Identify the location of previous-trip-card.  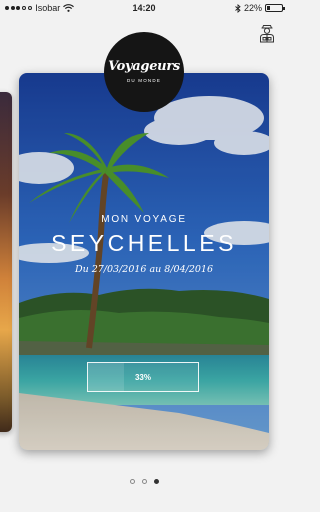
(6, 262).